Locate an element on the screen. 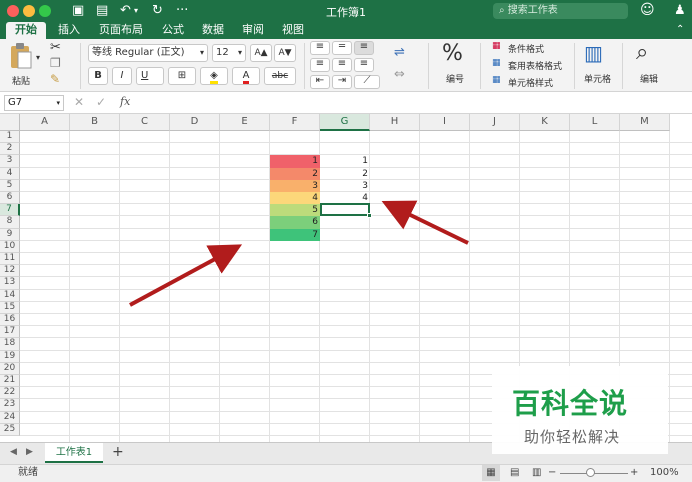  orientation-button: ⟋ is located at coordinates (367, 82).